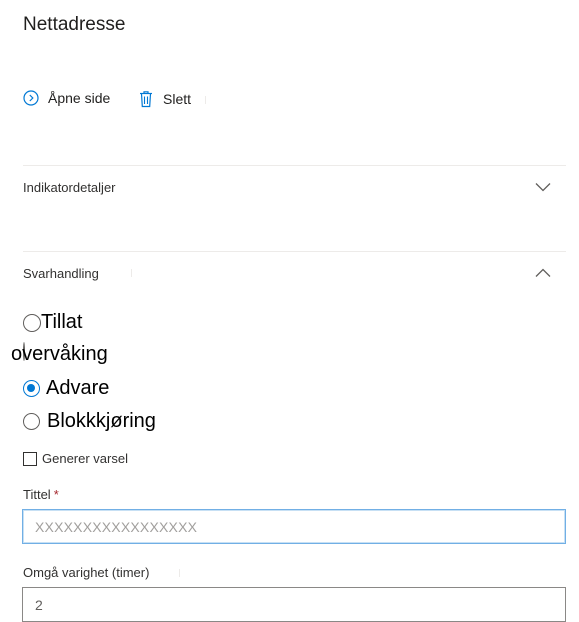 The height and width of the screenshot is (622, 579). I want to click on chevron-up-icon, so click(543, 273).